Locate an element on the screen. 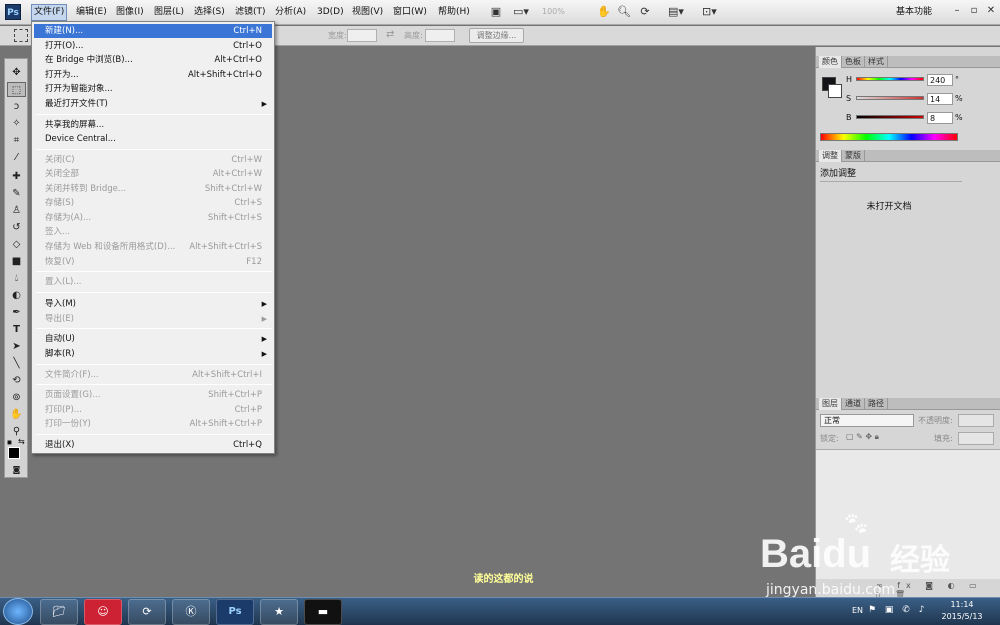 This screenshot has height=625, width=1000. tray-icons: ⚑ ▣ ✆ ♪ is located at coordinates (897, 610).